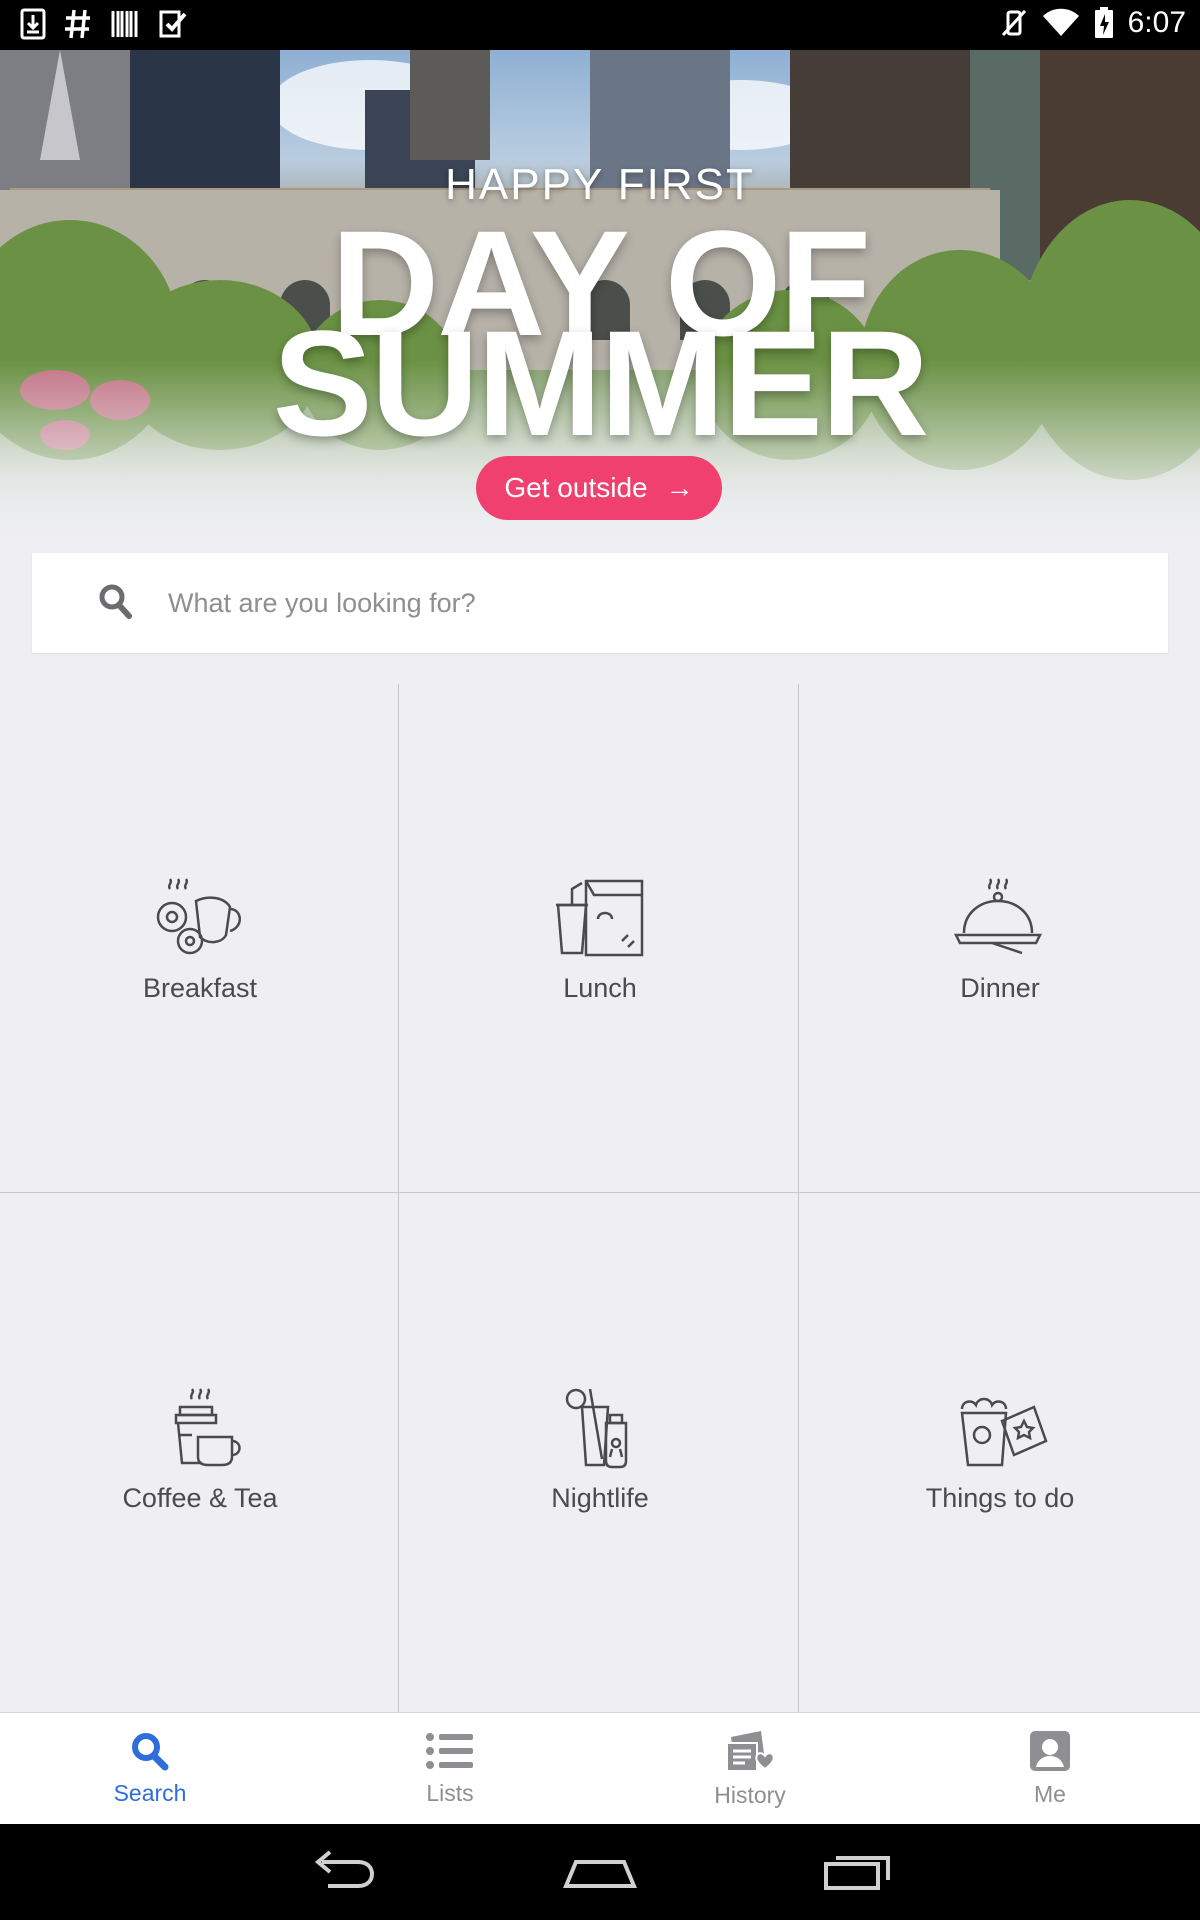 The width and height of the screenshot is (1200, 1920). I want to click on arrow-right-icon: →, so click(679, 487).